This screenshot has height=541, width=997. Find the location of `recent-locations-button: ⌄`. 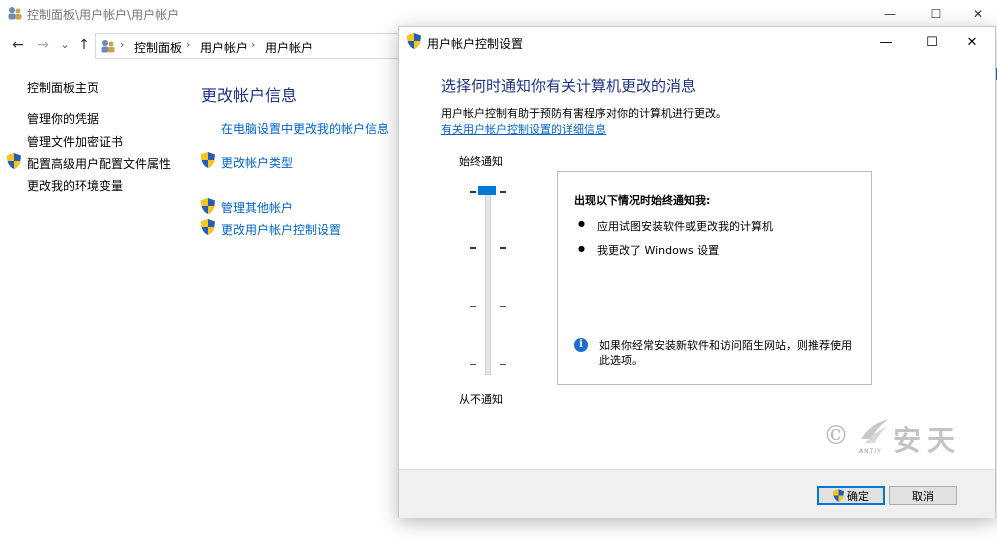

recent-locations-button: ⌄ is located at coordinates (65, 45).